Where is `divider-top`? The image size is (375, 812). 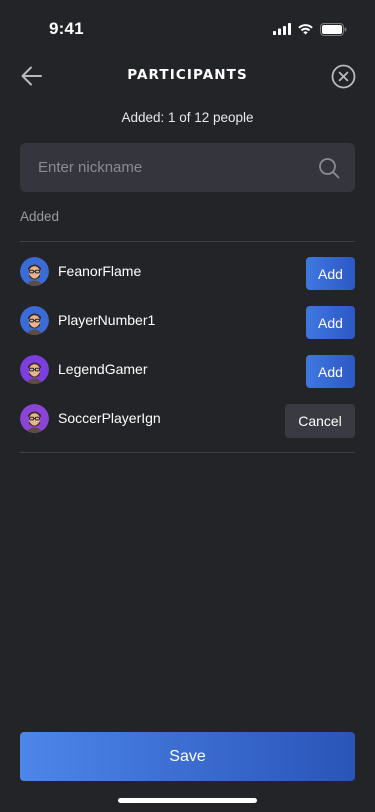
divider-top is located at coordinates (187, 241).